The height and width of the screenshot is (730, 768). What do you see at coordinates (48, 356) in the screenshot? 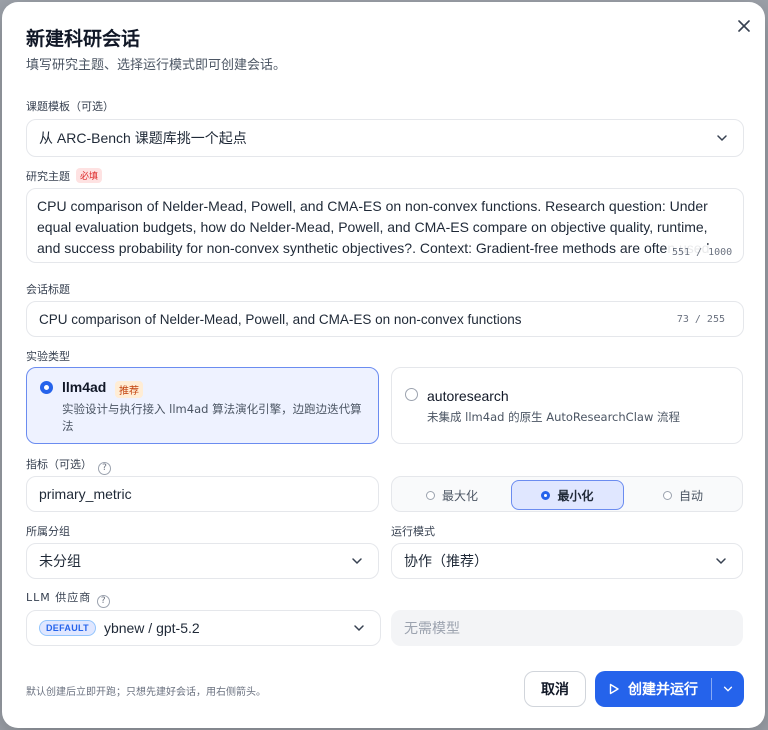
I see `experiment-label: 实验类型` at bounding box center [48, 356].